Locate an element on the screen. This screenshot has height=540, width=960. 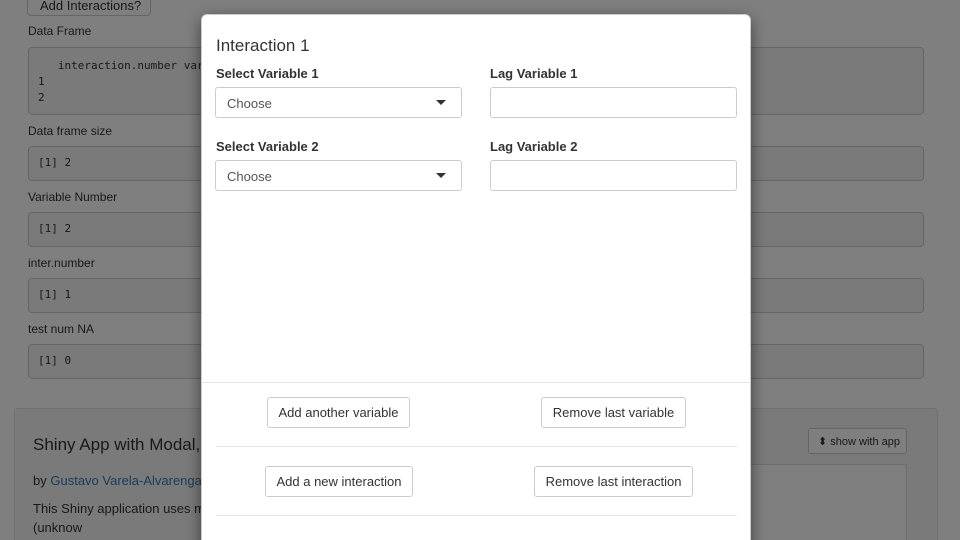
select-variable-2-value: Choose is located at coordinates (249, 176).